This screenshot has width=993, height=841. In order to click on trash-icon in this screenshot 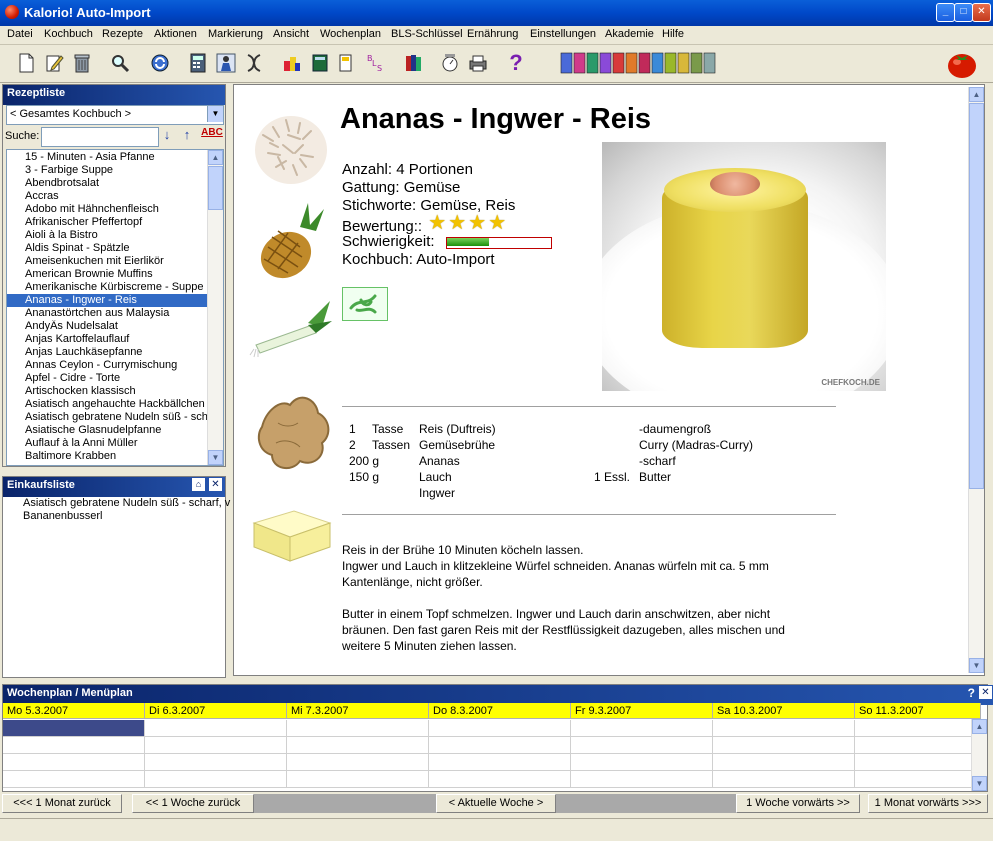, I will do `click(82, 63)`.